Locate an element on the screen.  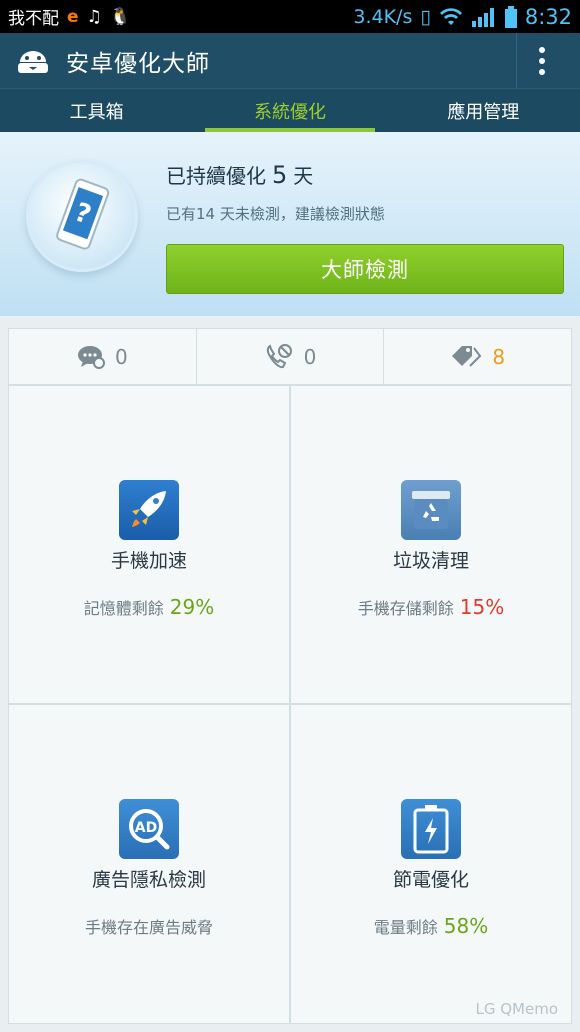
tag-stat: 8 is located at coordinates (477, 356).